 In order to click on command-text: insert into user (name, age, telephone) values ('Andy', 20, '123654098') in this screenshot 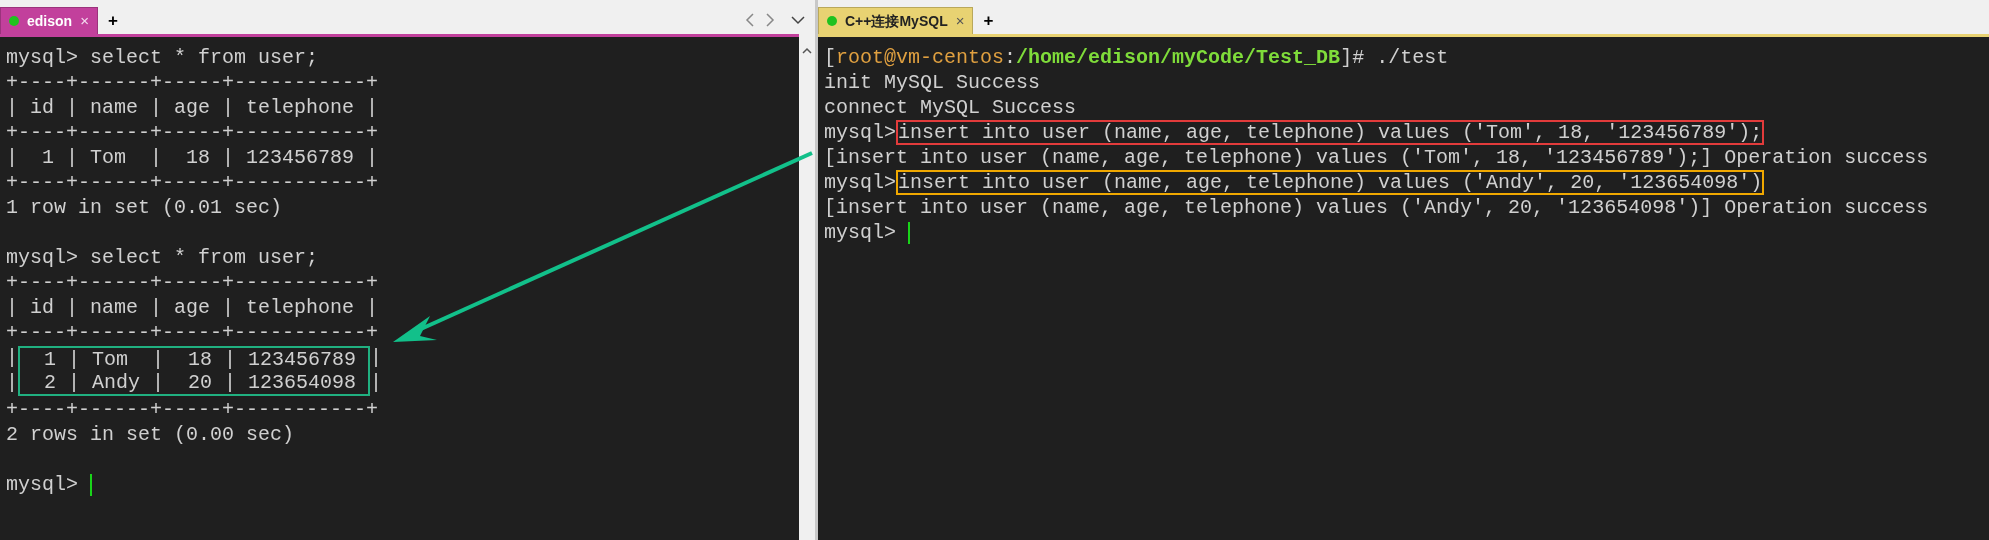, I will do `click(1330, 182)`.